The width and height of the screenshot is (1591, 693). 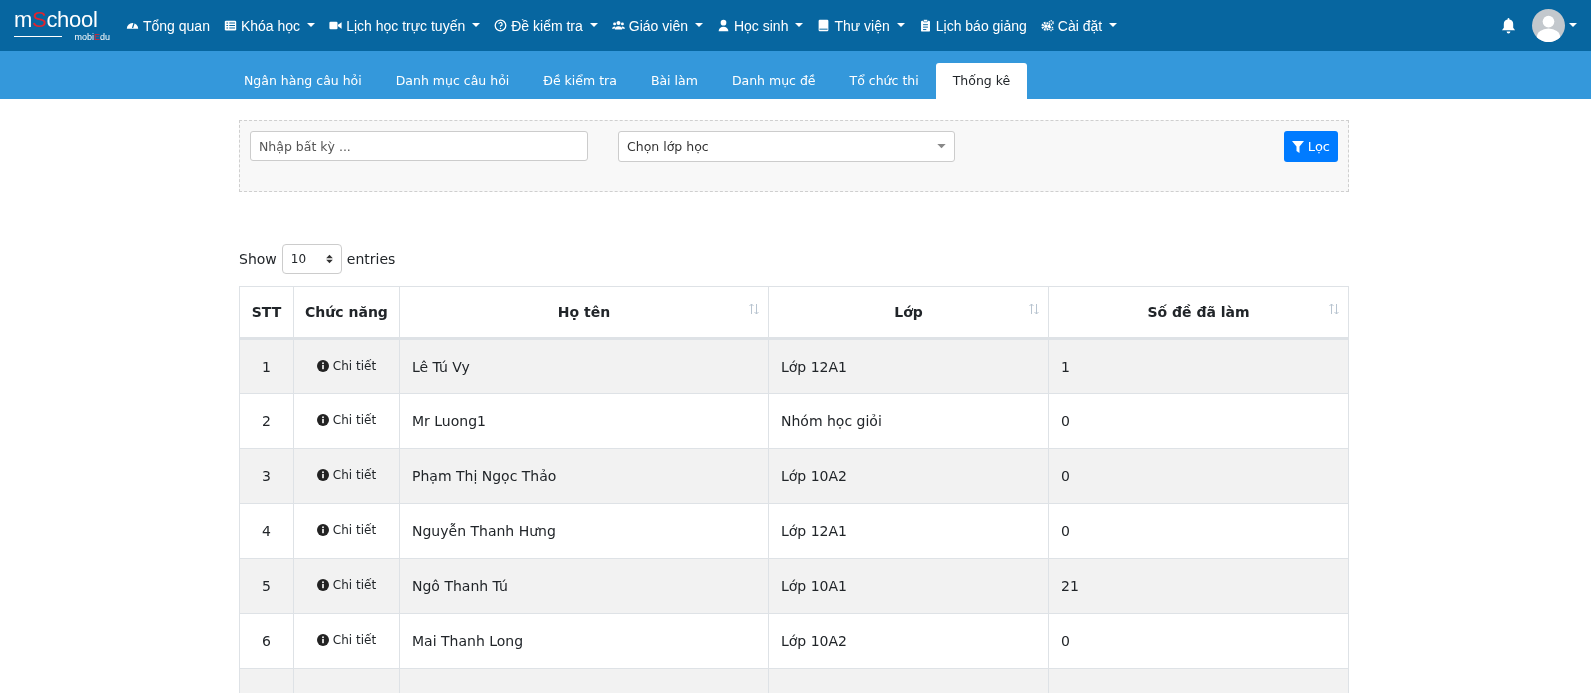 I want to click on table-cell: Mai Thanh Long, so click(x=584, y=641).